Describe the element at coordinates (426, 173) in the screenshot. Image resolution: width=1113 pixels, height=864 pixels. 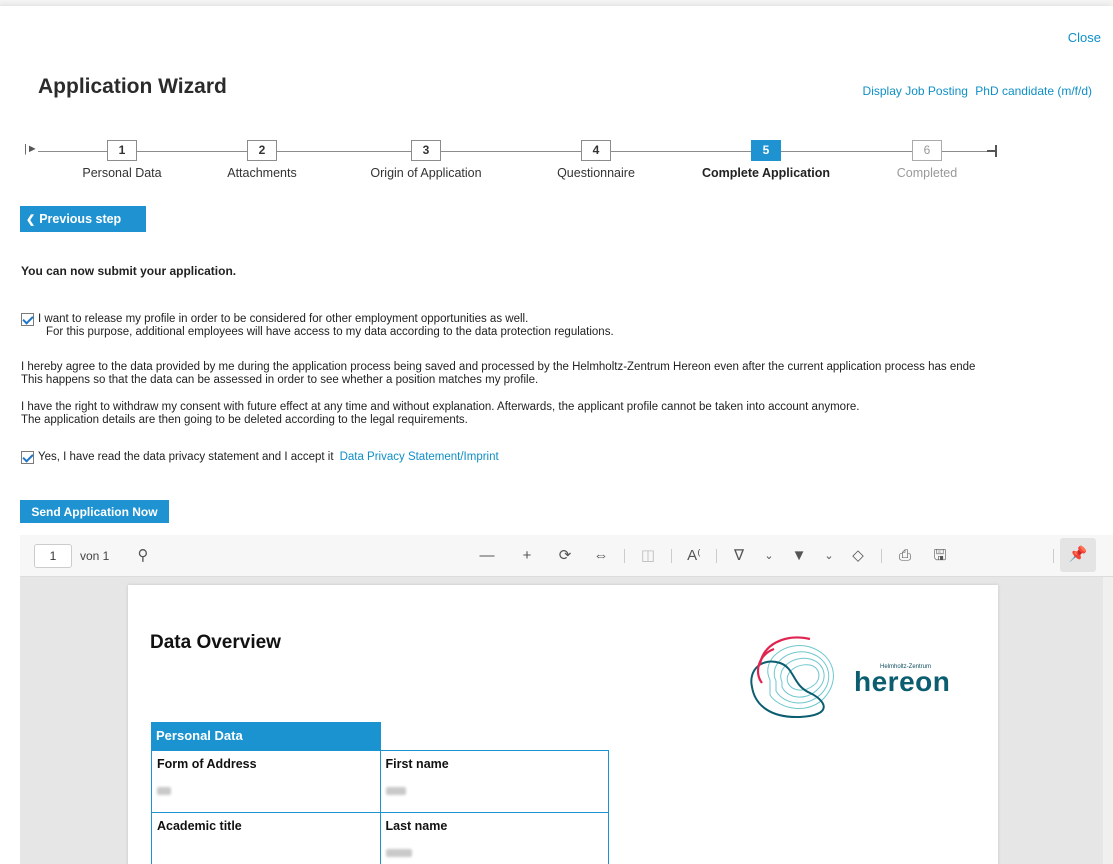
I see `step-label: Origin of Application` at that location.